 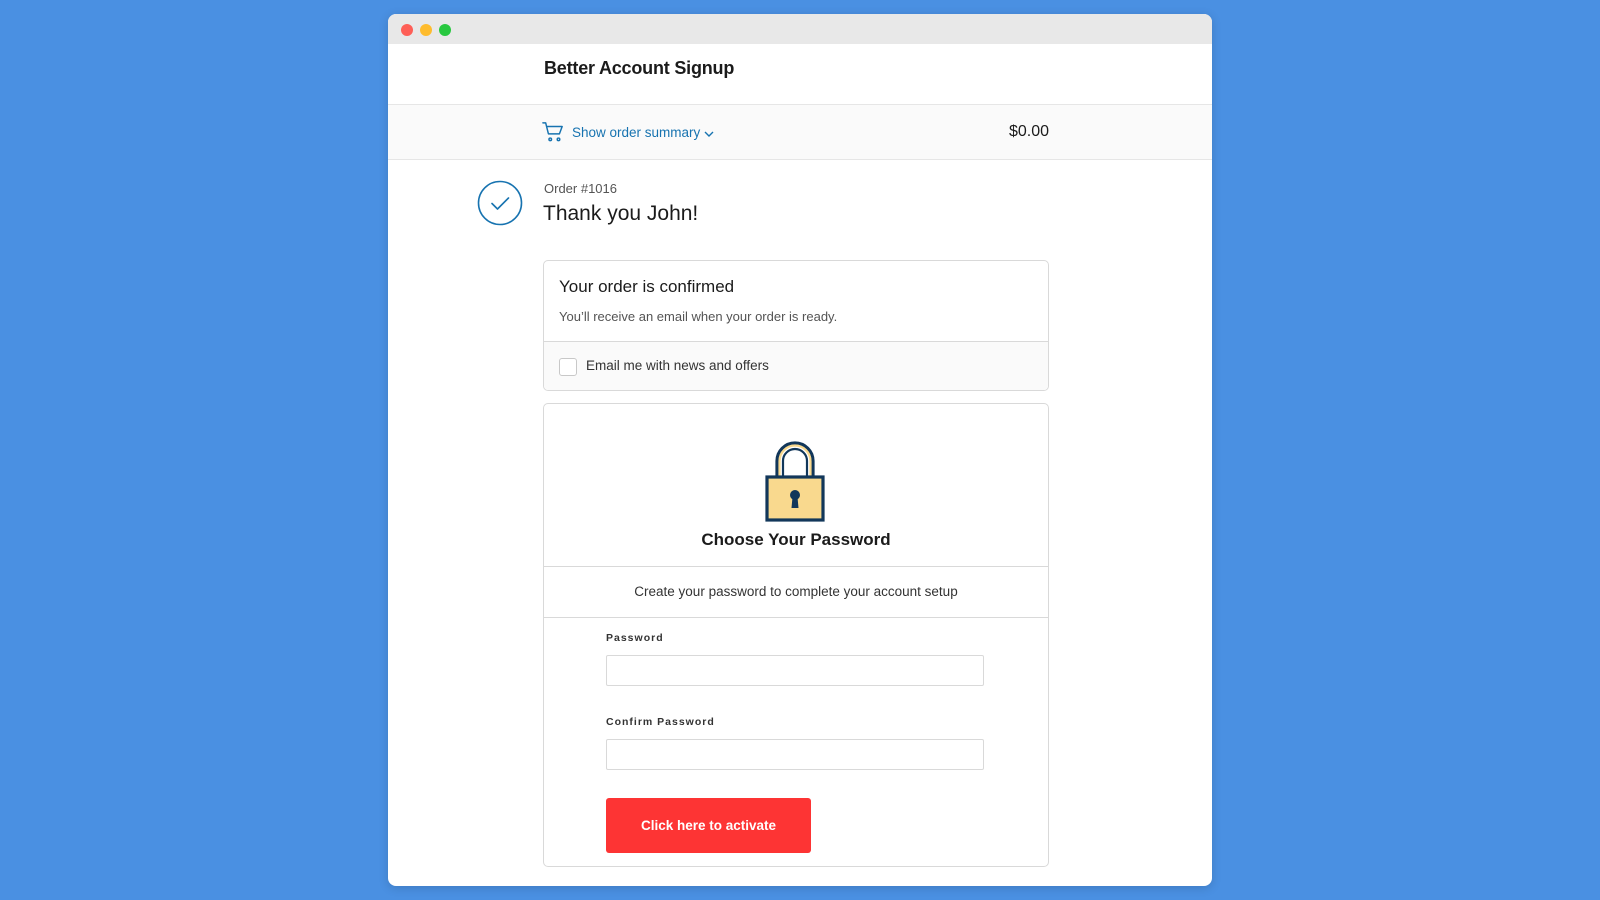 What do you see at coordinates (636, 132) in the screenshot?
I see `show-order-summary-label: Show order summary` at bounding box center [636, 132].